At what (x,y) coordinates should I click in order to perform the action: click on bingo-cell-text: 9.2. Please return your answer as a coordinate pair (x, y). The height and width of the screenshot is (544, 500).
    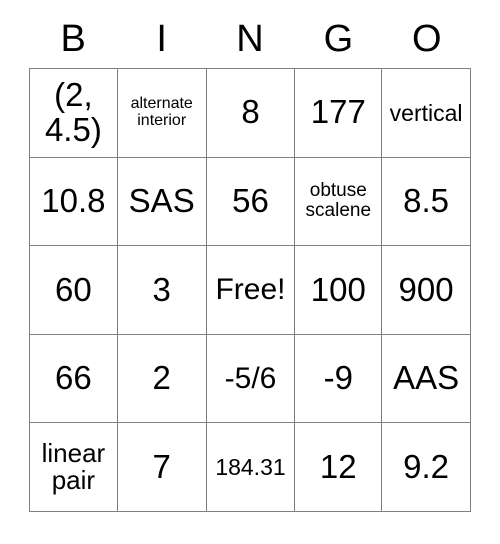
    Looking at the image, I should click on (426, 466).